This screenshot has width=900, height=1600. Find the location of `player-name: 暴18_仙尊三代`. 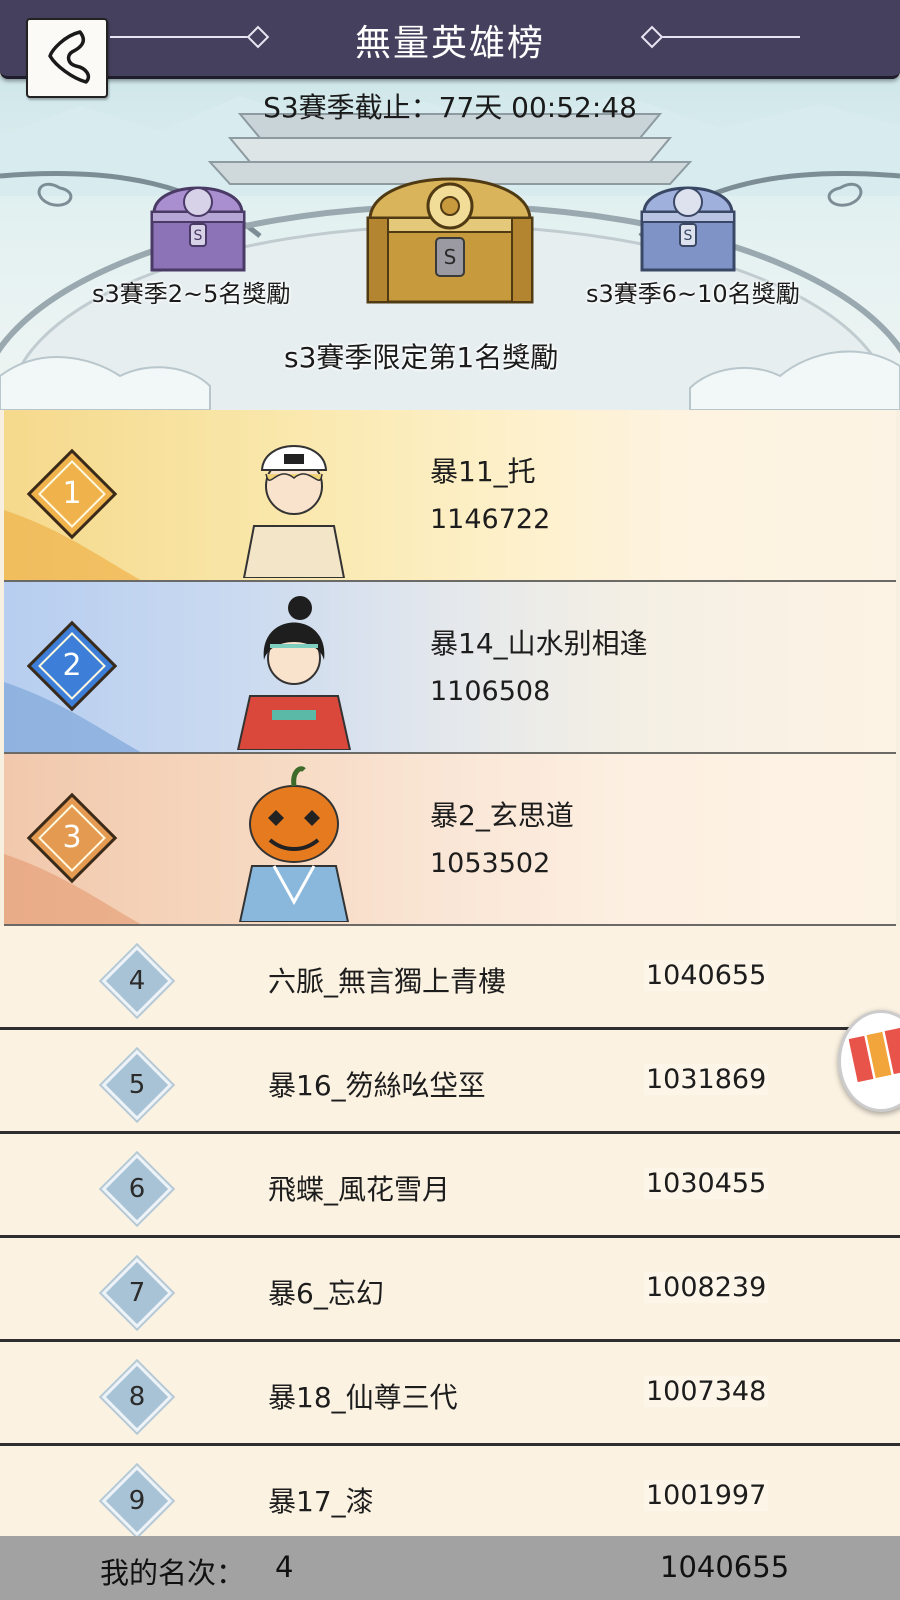

player-name: 暴18_仙尊三代 is located at coordinates (363, 1397).